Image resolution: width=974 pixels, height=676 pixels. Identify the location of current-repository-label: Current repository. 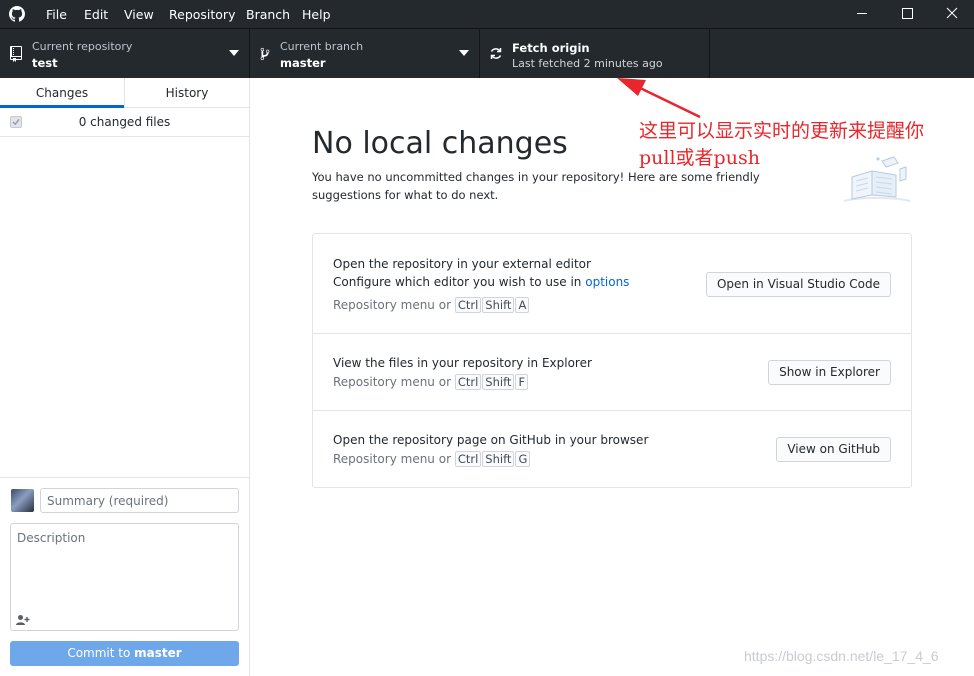
(82, 46).